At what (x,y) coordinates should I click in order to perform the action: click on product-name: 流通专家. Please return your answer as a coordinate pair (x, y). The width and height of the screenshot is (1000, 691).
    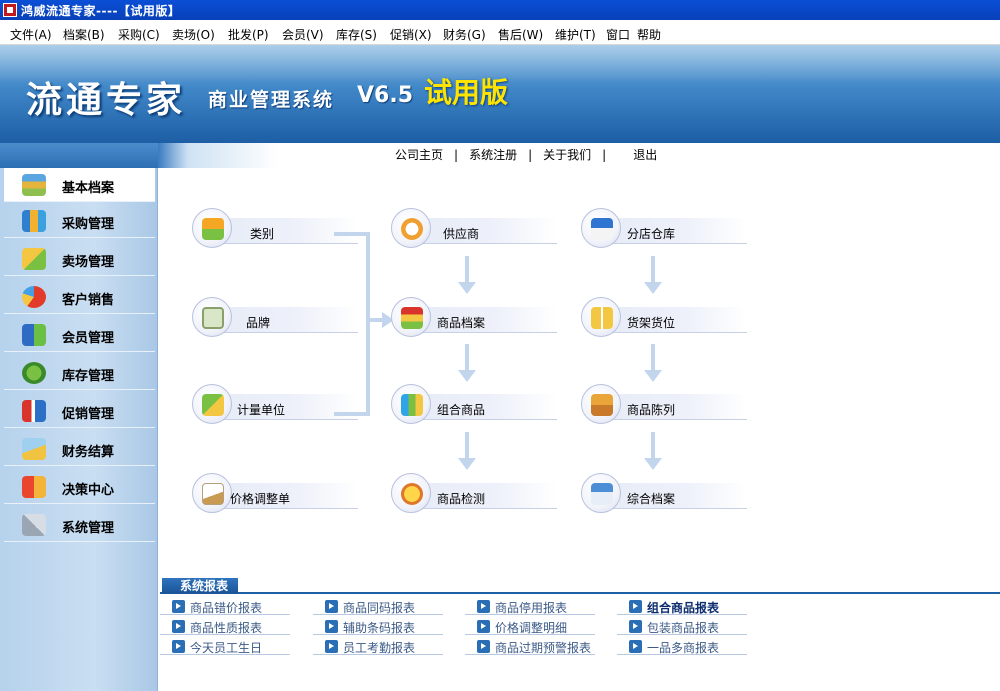
    Looking at the image, I should click on (106, 100).